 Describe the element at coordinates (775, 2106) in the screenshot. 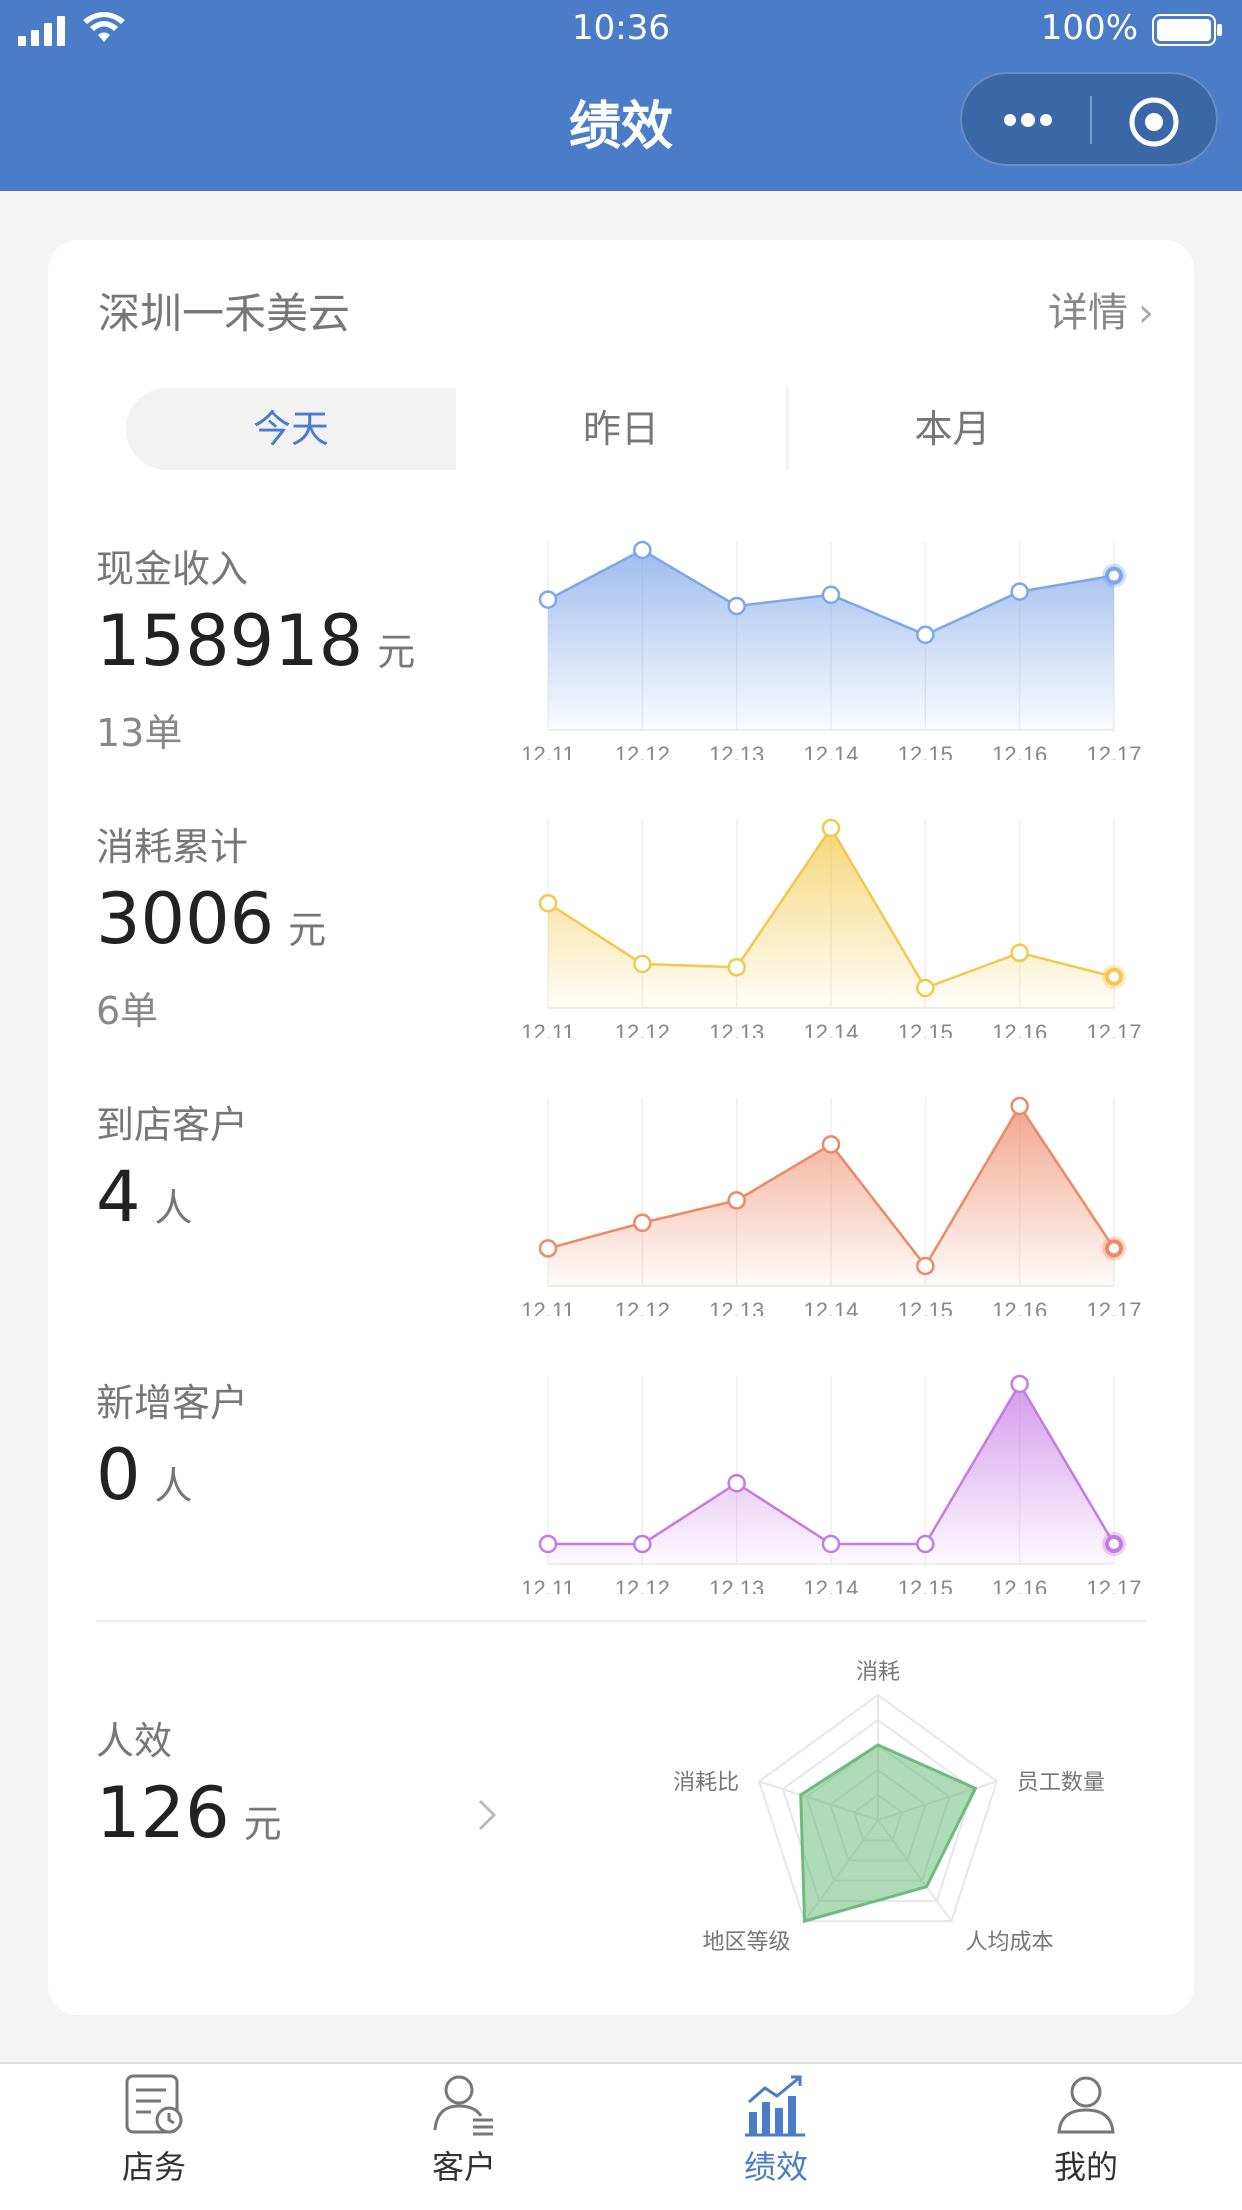

I see `bar-chart-icon` at that location.